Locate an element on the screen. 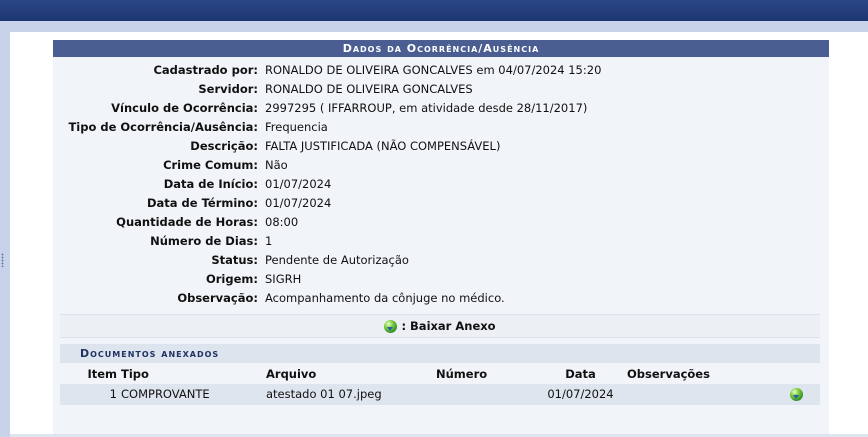 The image size is (868, 437). field-occurrence-type: Tipo de Ocorrência/Ausência: Frequencia is located at coordinates (441, 127).